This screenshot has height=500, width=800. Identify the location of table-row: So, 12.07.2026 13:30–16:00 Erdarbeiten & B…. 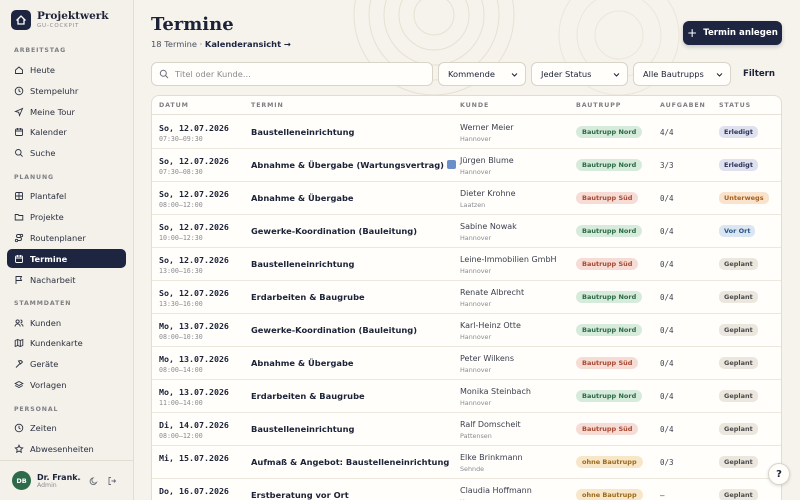
(466, 297).